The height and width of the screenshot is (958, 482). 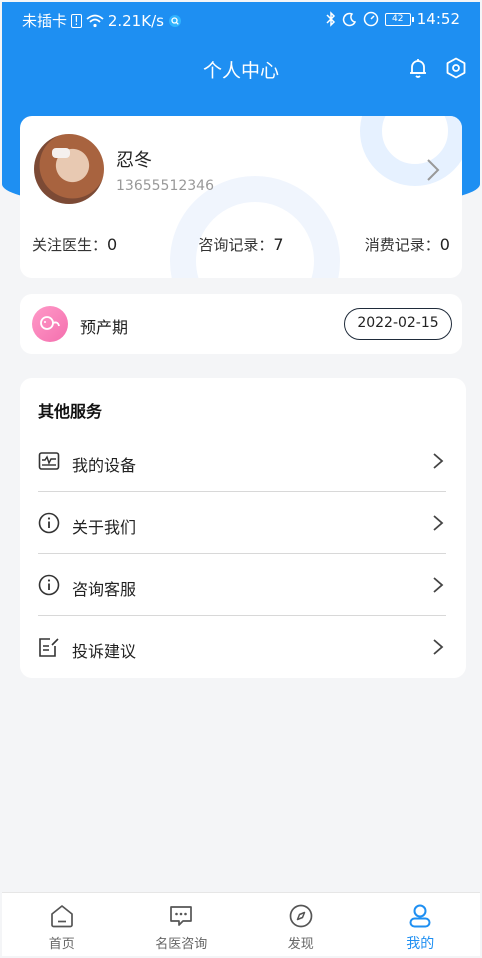 I want to click on service-item-feedback: 投诉建议, so click(x=242, y=647).